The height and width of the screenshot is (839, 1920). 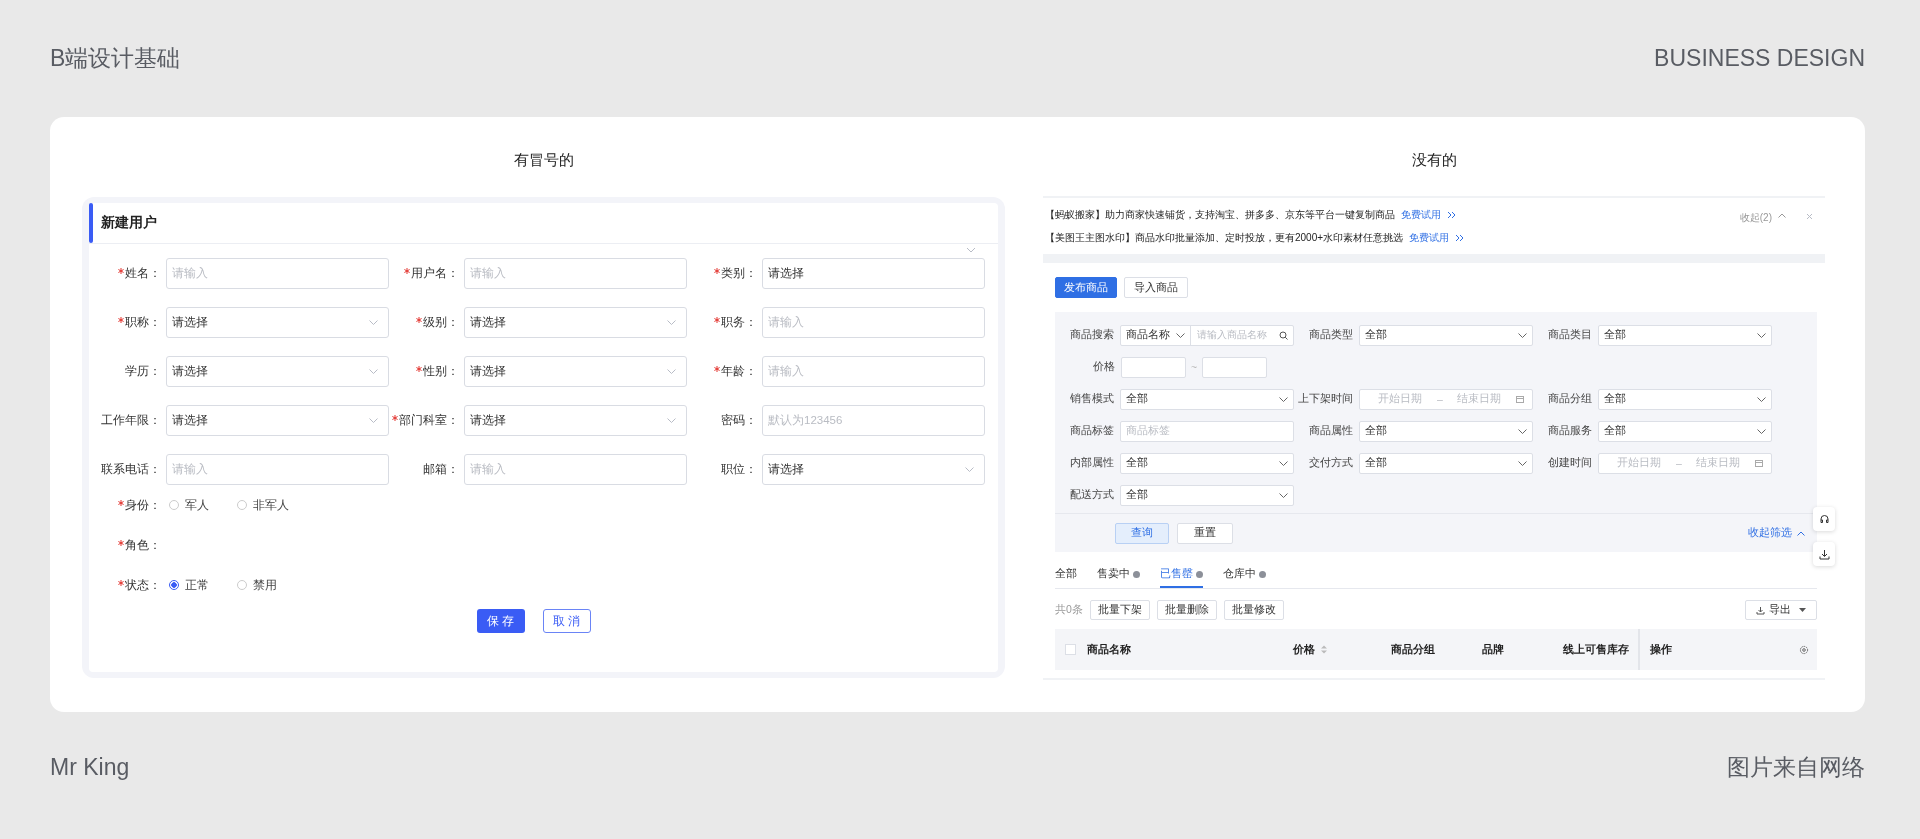 What do you see at coordinates (1824, 554) in the screenshot?
I see `download-button` at bounding box center [1824, 554].